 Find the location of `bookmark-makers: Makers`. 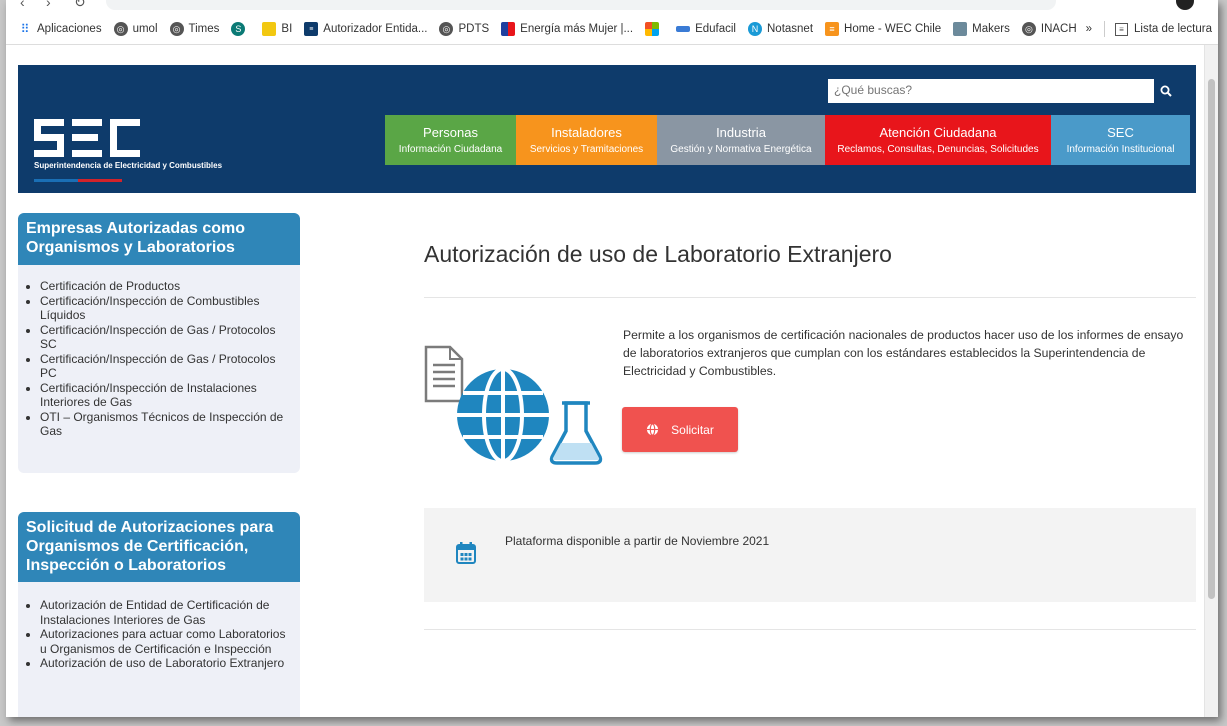

bookmark-makers: Makers is located at coordinates (981, 29).